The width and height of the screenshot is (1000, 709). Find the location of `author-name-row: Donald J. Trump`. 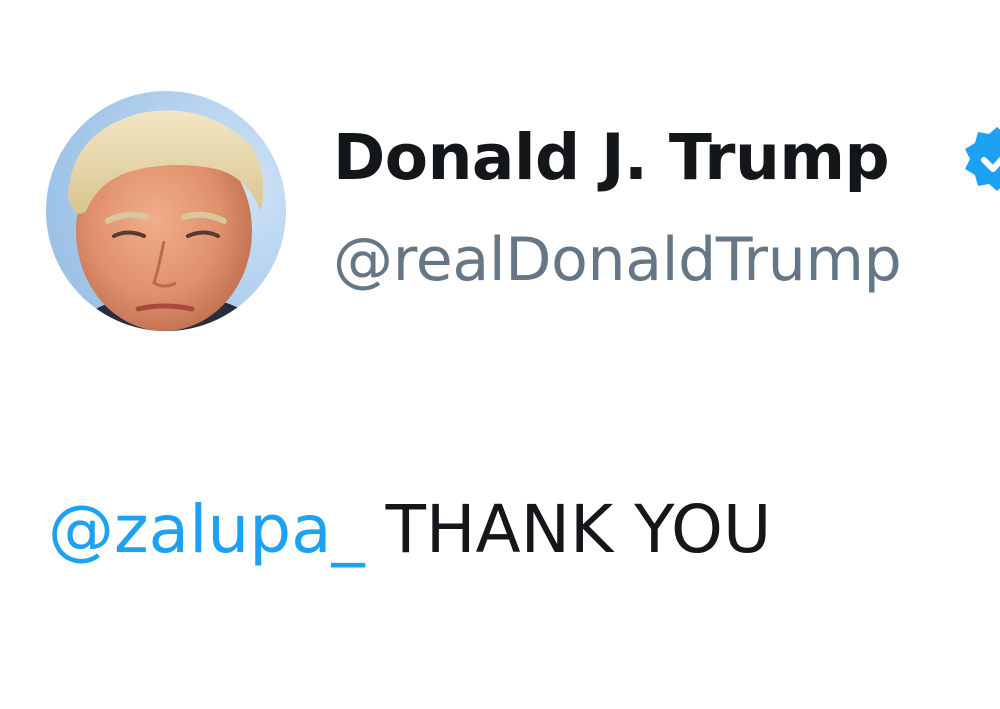

author-name-row: Donald J. Trump is located at coordinates (611, 158).